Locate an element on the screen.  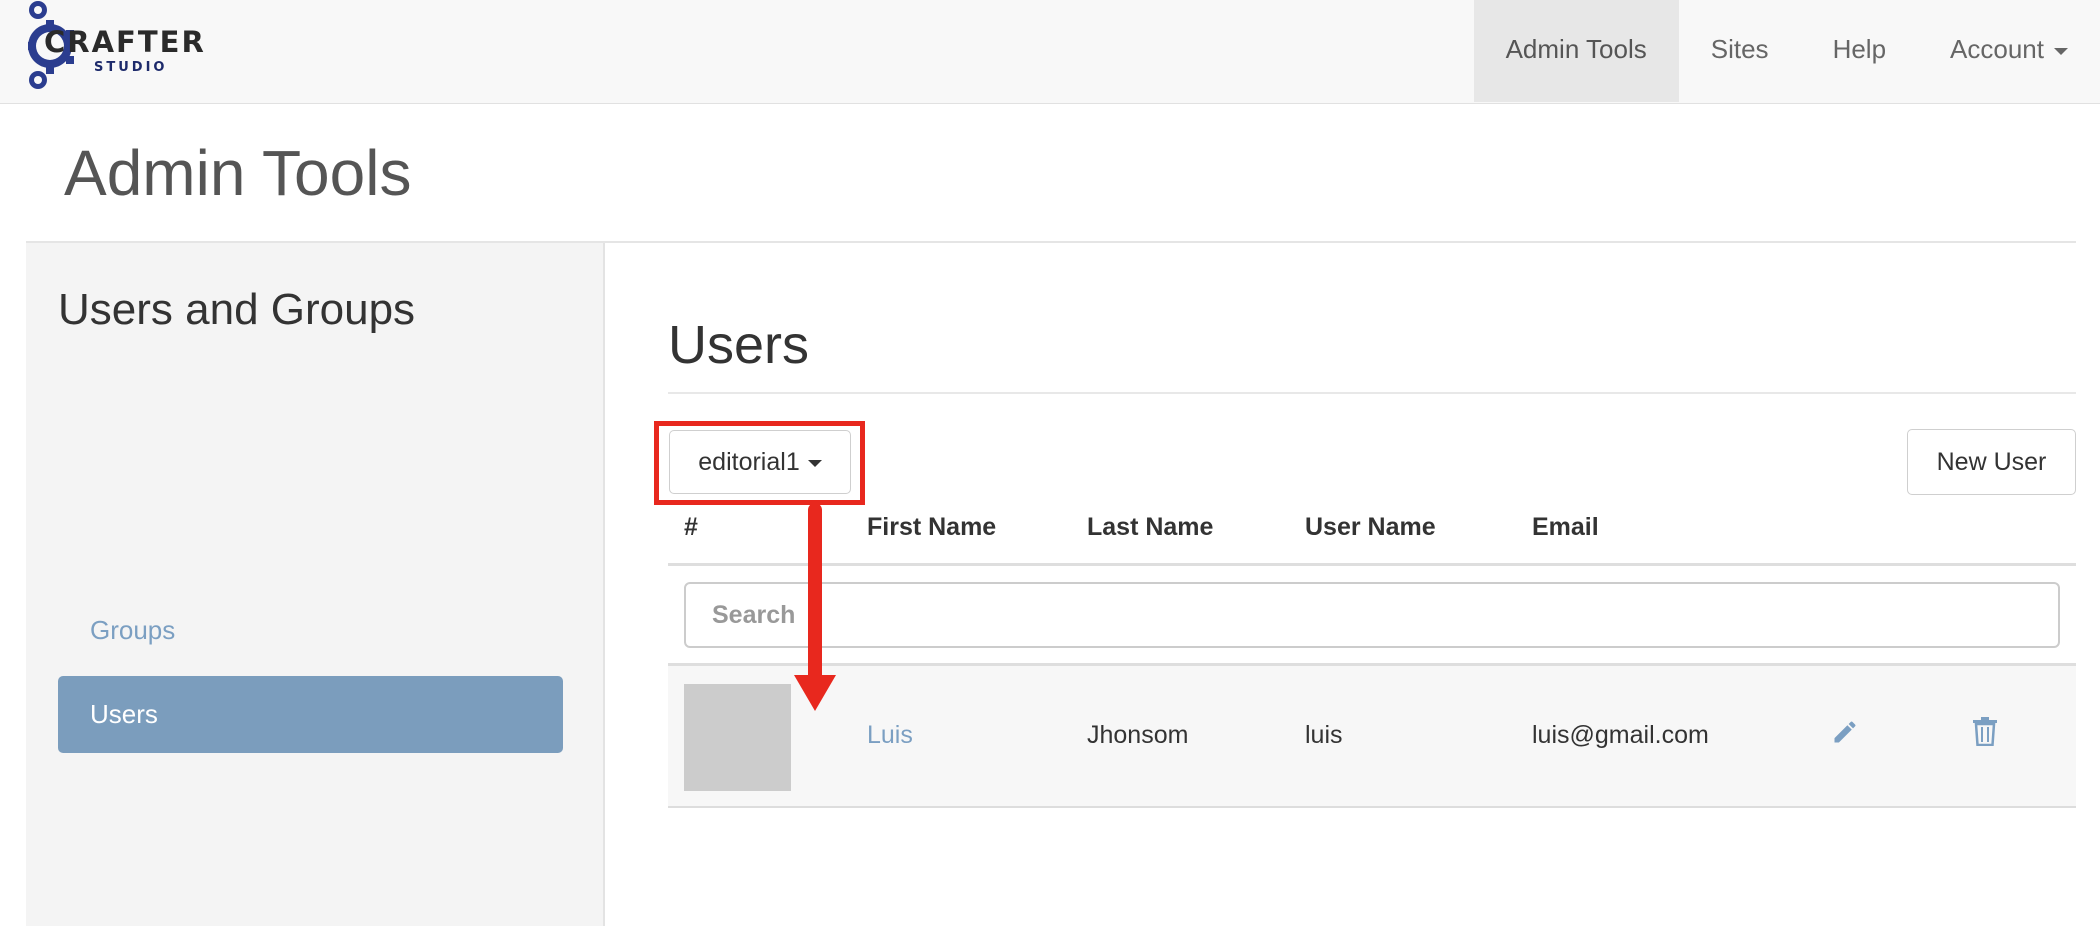
sidebar-item-users: Users is located at coordinates (310, 714).